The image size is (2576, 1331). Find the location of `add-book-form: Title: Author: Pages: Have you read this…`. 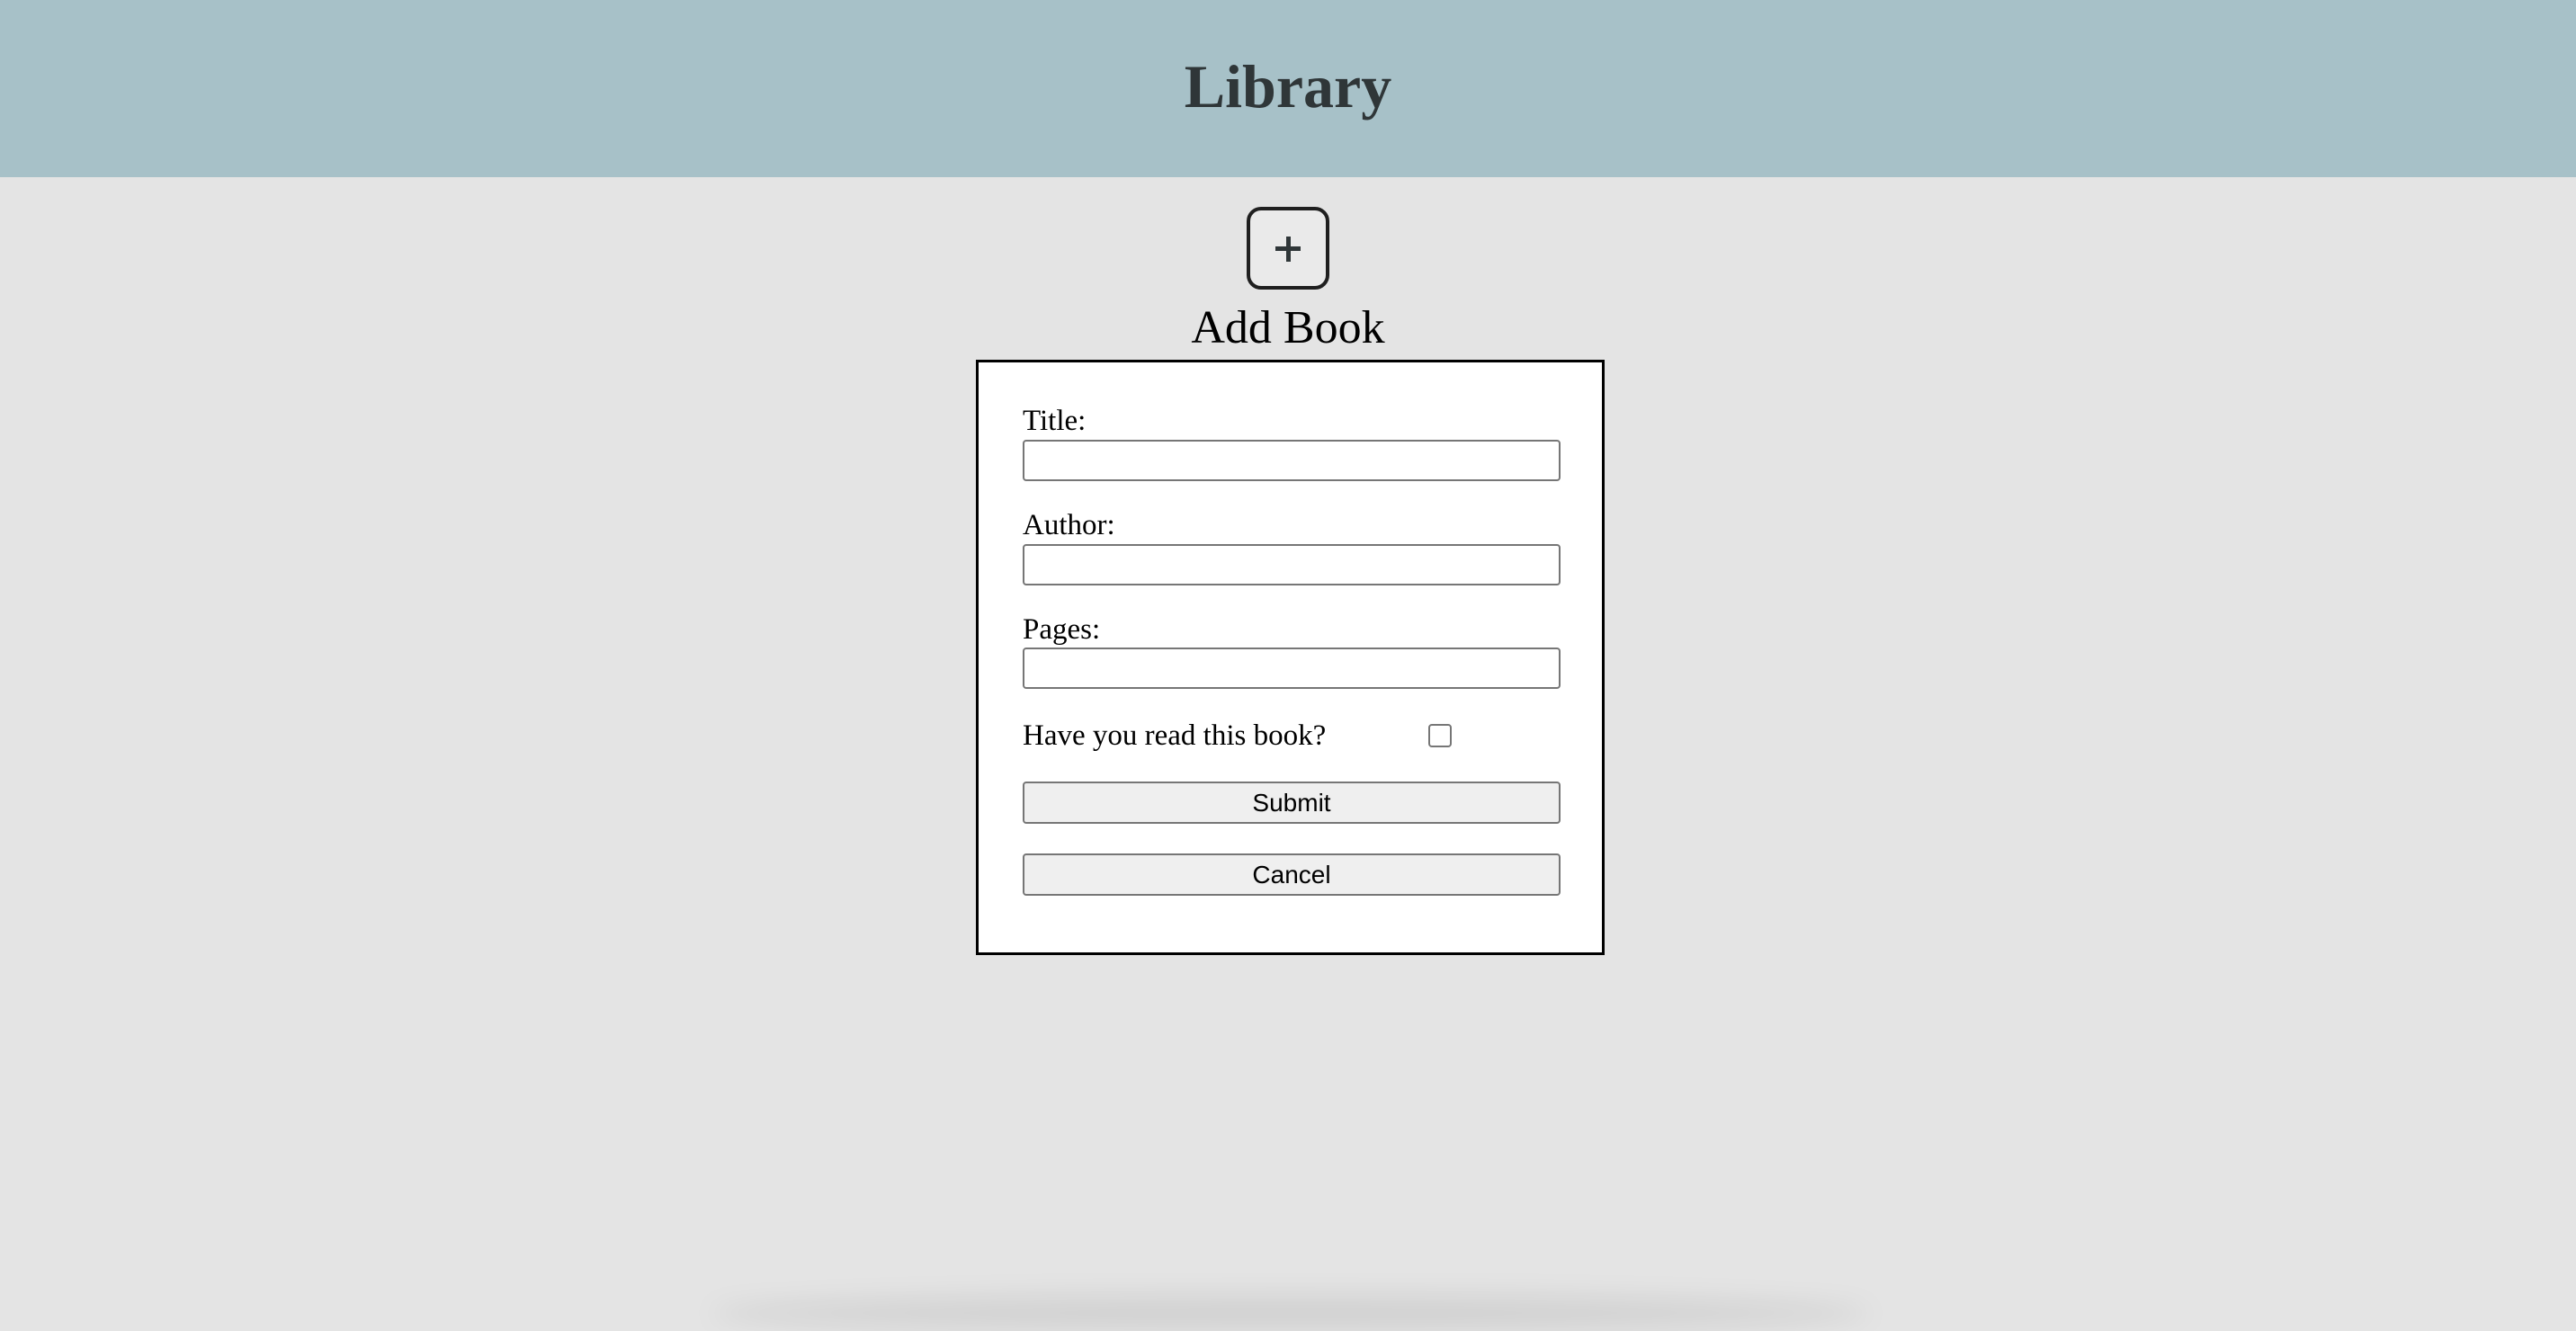

add-book-form: Title: Author: Pages: Have you read this… is located at coordinates (1290, 657).